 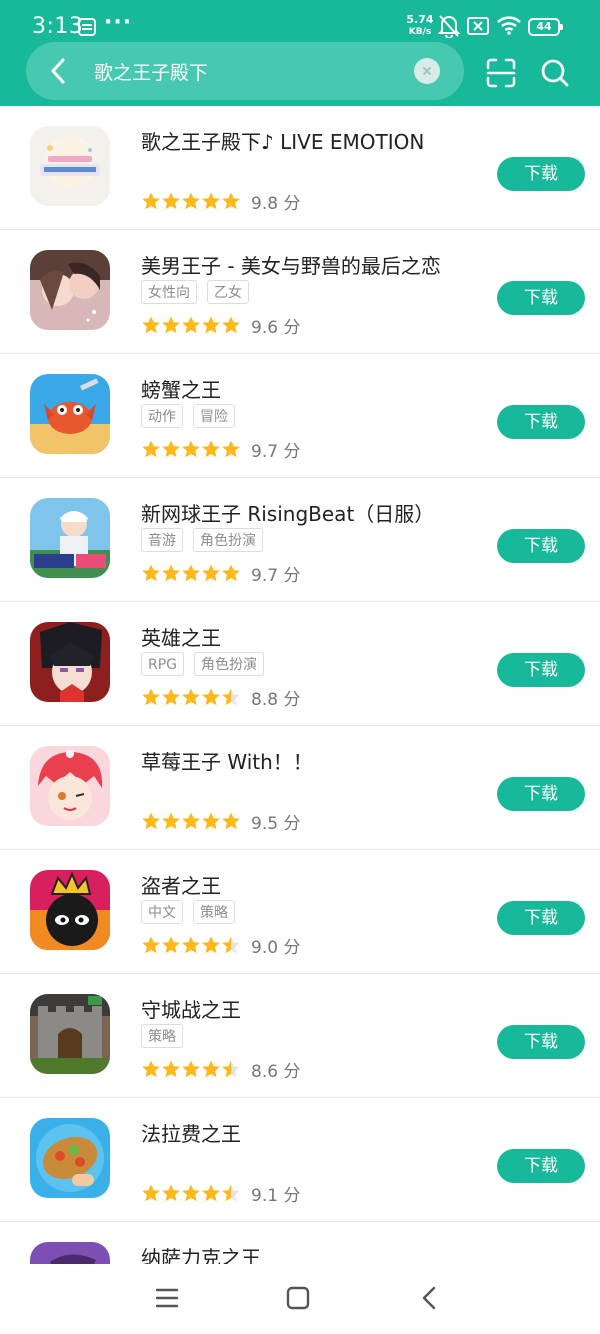 I want to click on net-speed-value: 5.74, so click(x=420, y=19).